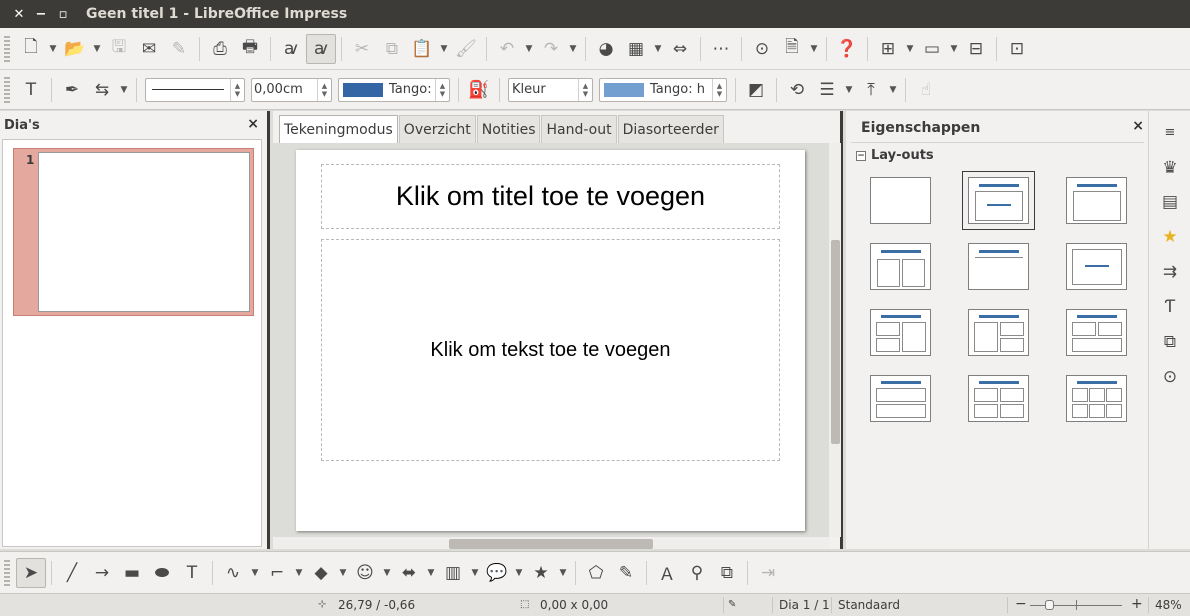  Describe the element at coordinates (900, 200) in the screenshot. I see `layout-blank` at that location.